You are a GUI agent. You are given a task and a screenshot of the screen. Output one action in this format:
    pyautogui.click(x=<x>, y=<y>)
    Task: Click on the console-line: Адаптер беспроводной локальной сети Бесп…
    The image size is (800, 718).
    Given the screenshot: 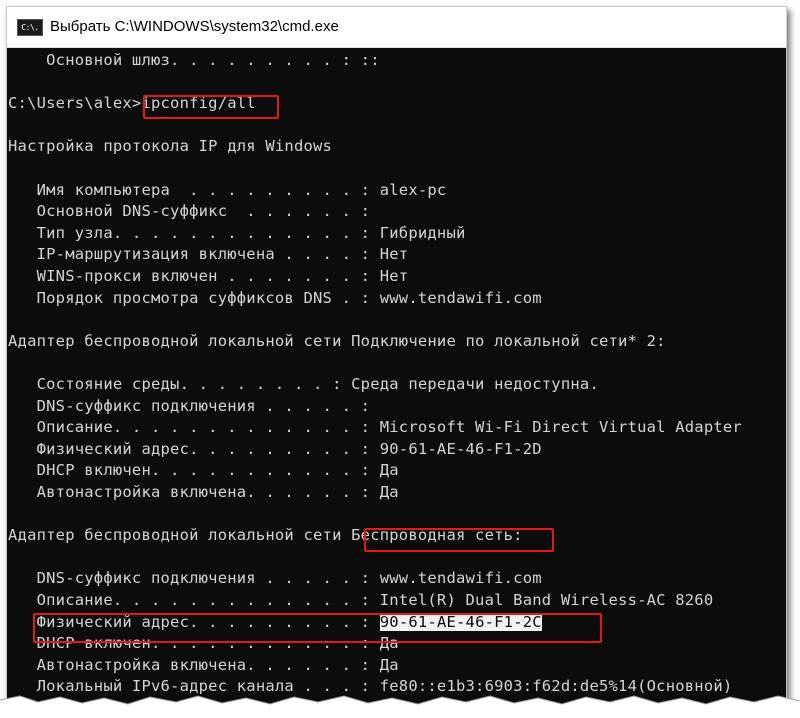 What is the action you would take?
    pyautogui.click(x=265, y=535)
    